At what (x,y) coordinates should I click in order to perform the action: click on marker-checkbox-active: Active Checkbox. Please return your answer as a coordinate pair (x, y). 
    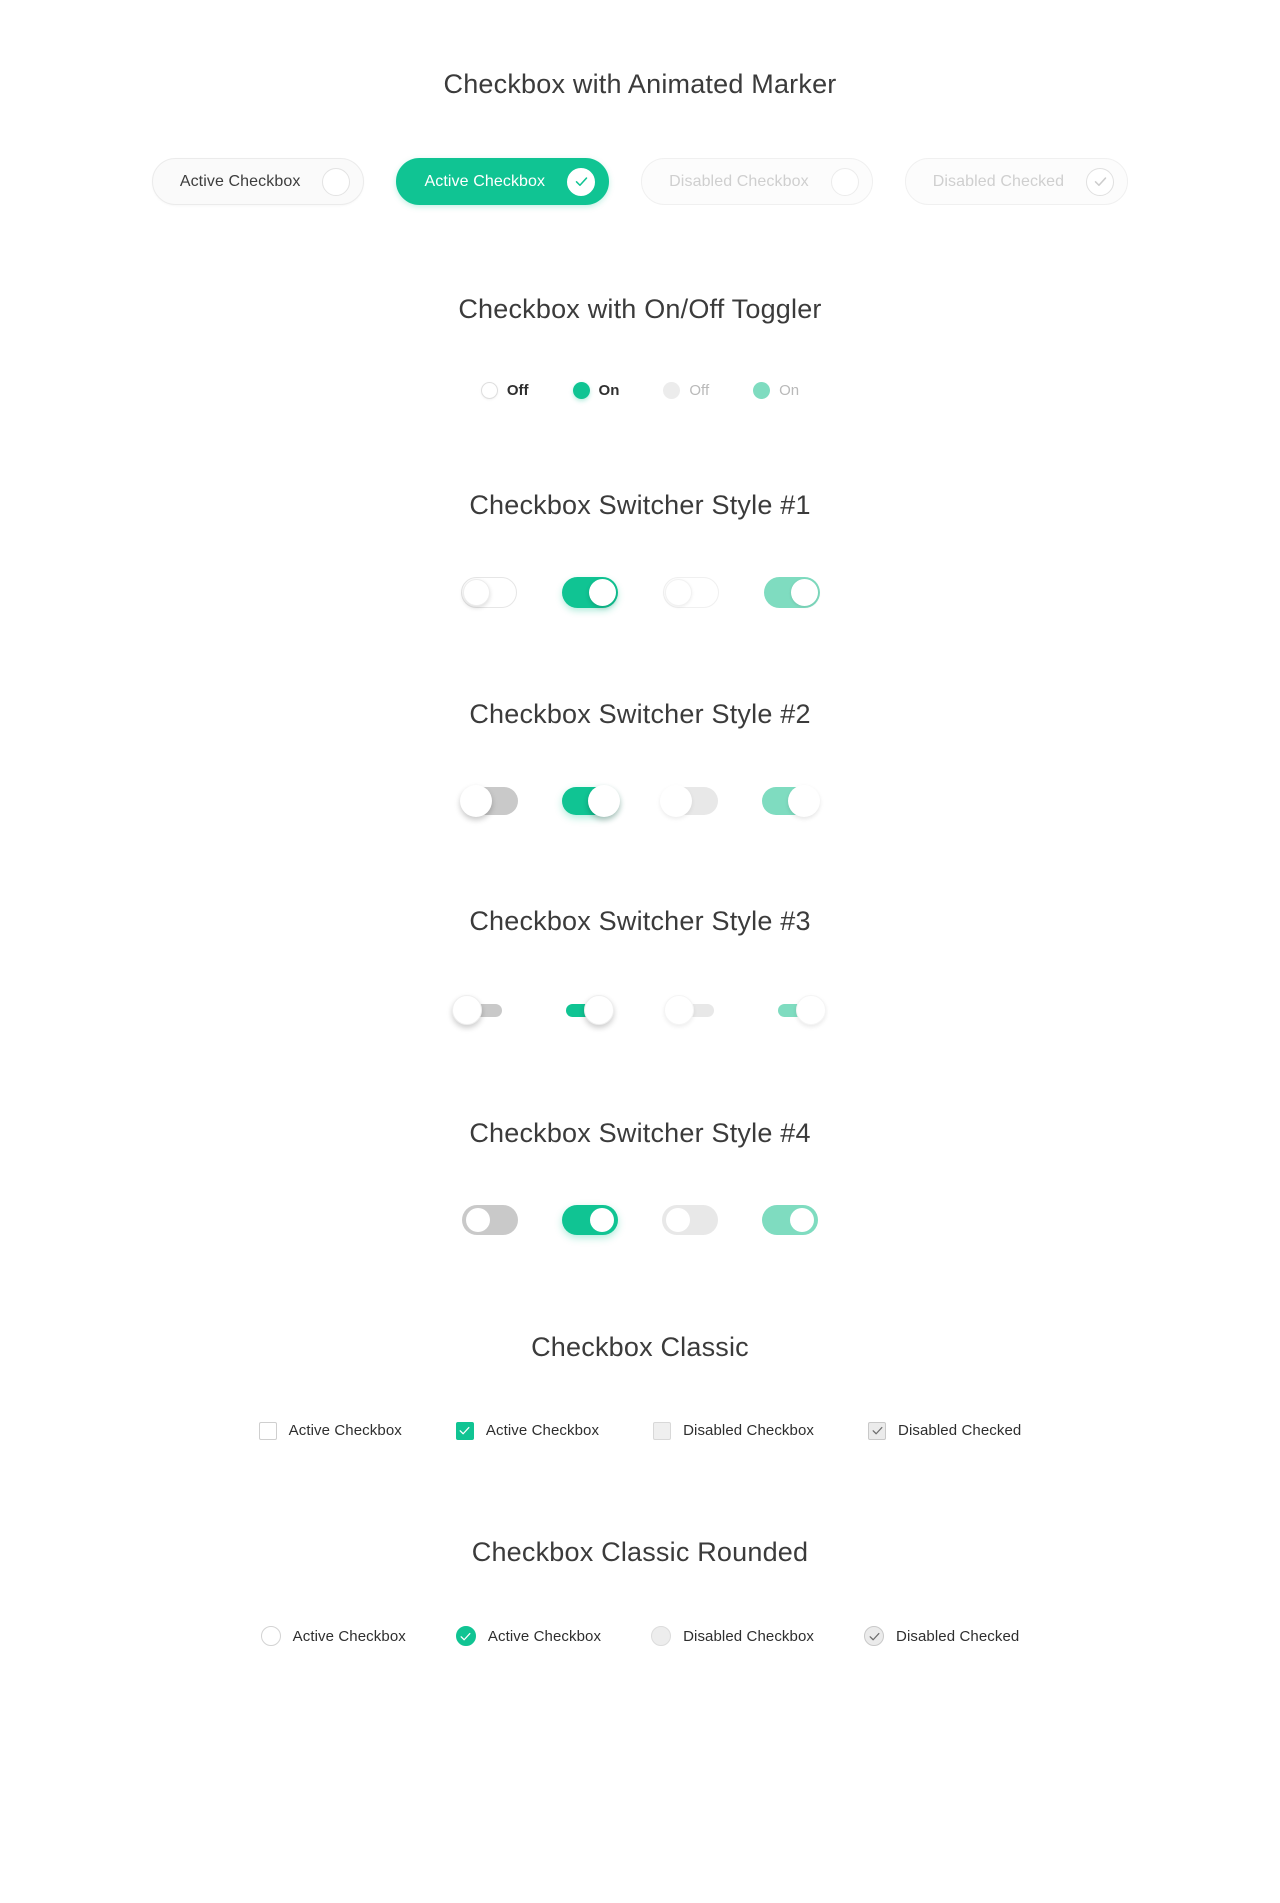
    Looking at the image, I should click on (258, 182).